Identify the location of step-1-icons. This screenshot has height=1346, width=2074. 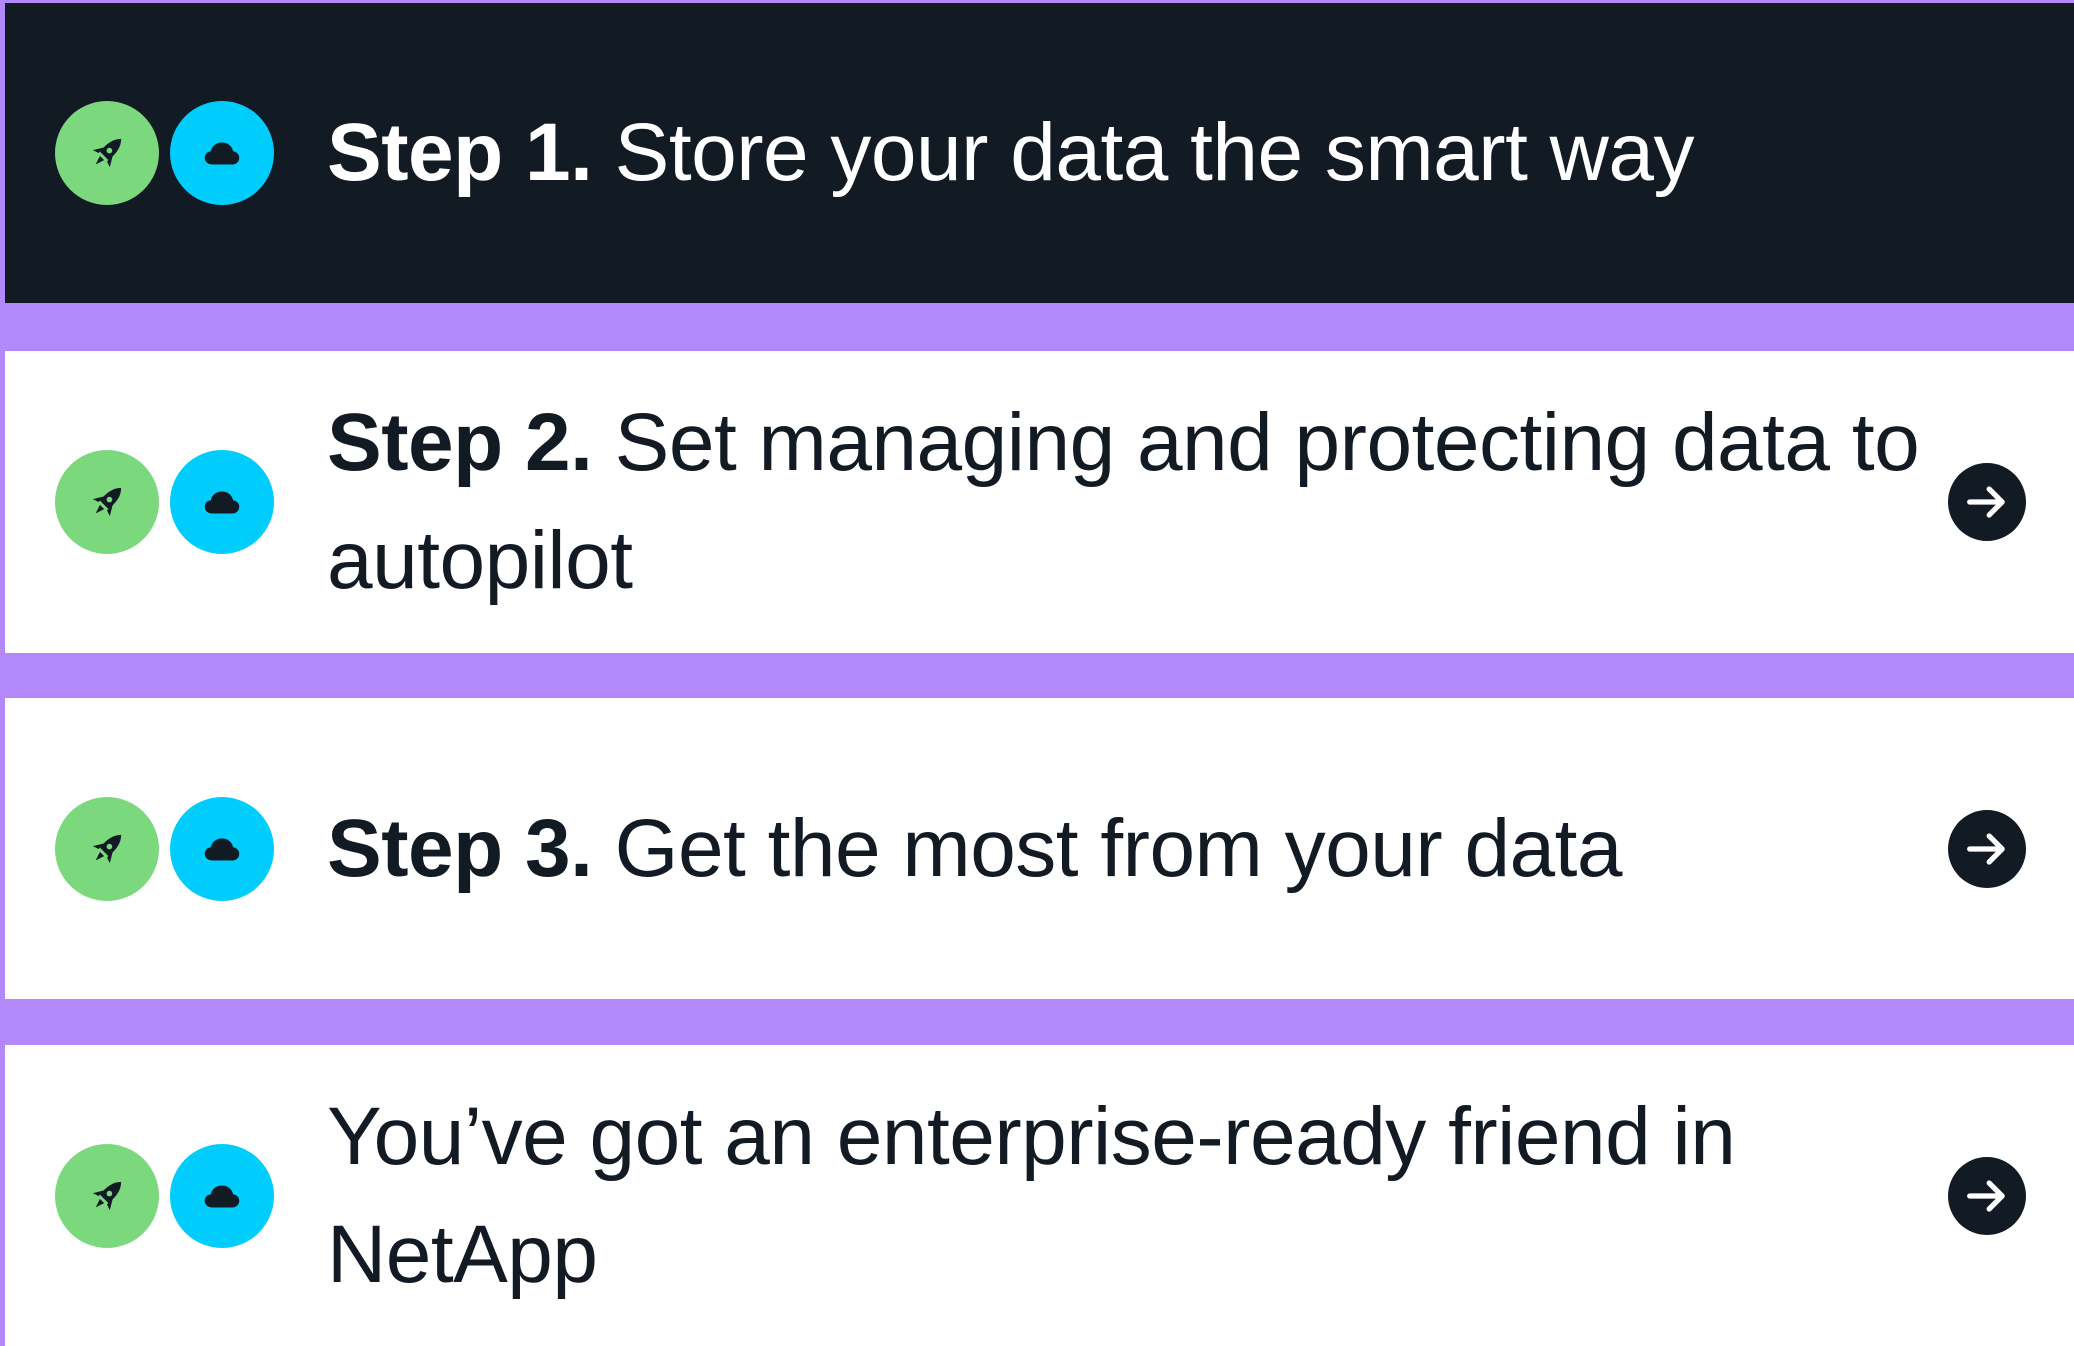
(168, 153).